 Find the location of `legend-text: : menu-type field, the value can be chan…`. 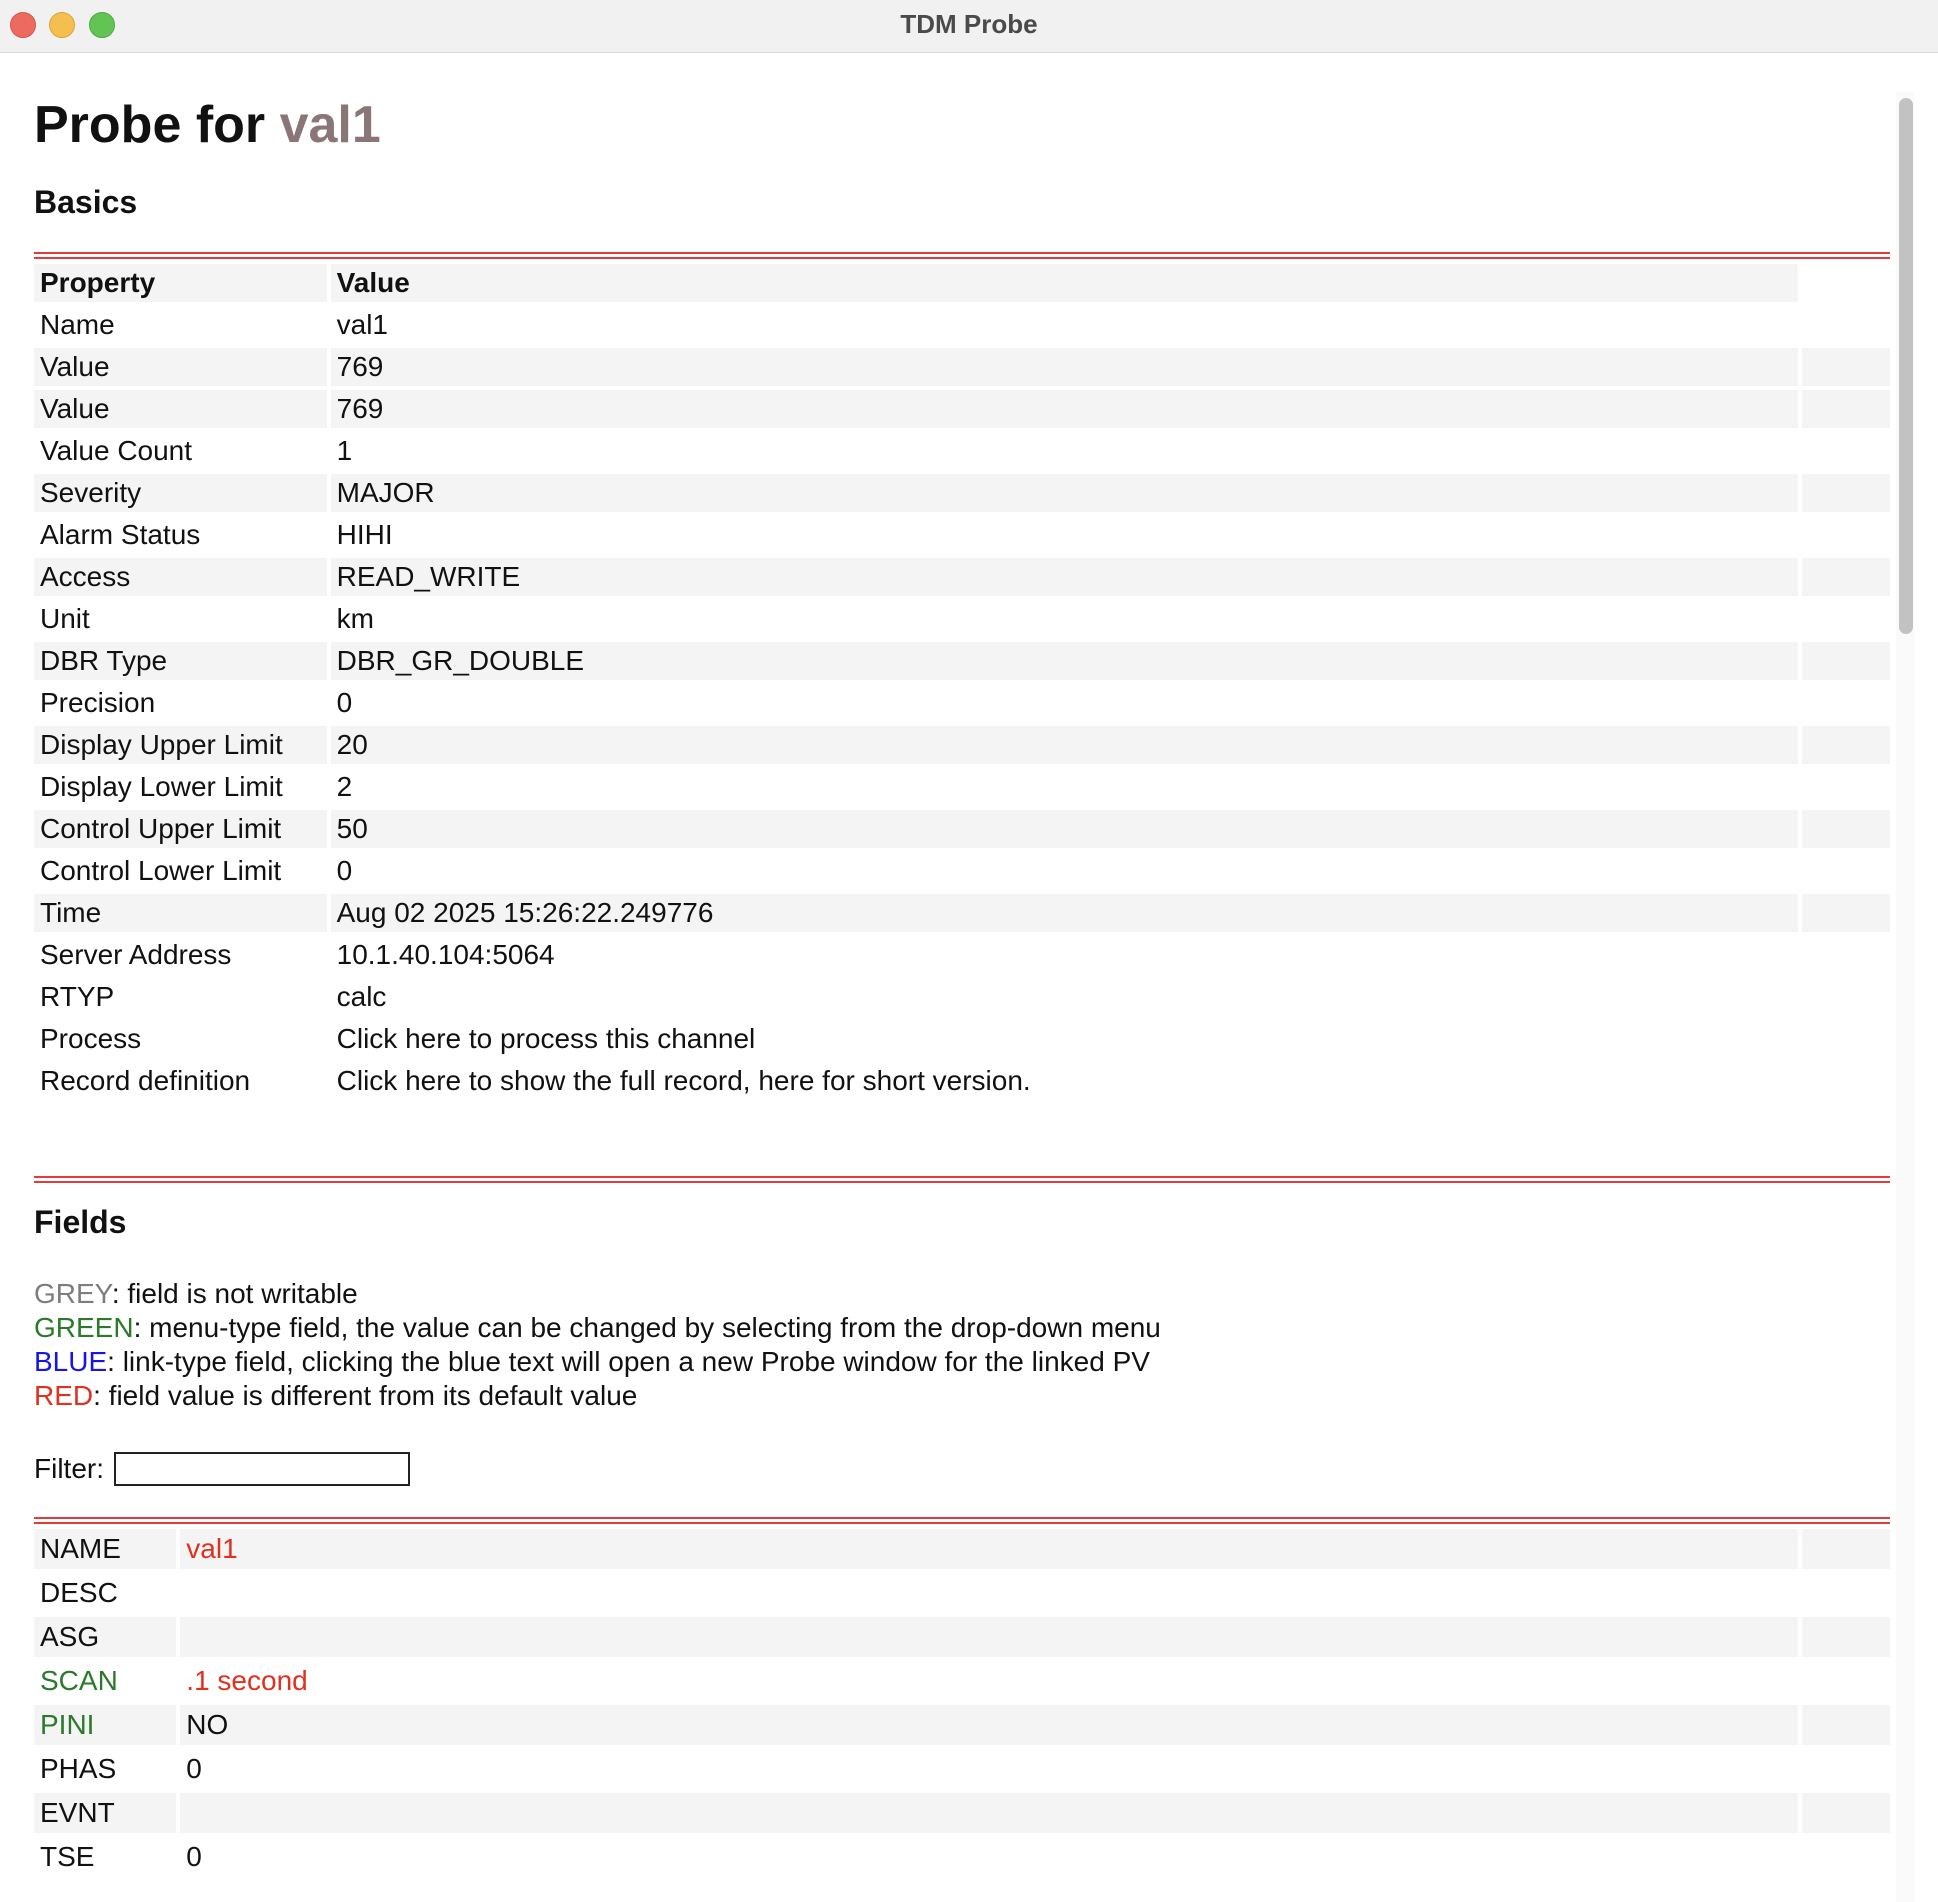

legend-text: : menu-type field, the value can be chan… is located at coordinates (647, 1327).